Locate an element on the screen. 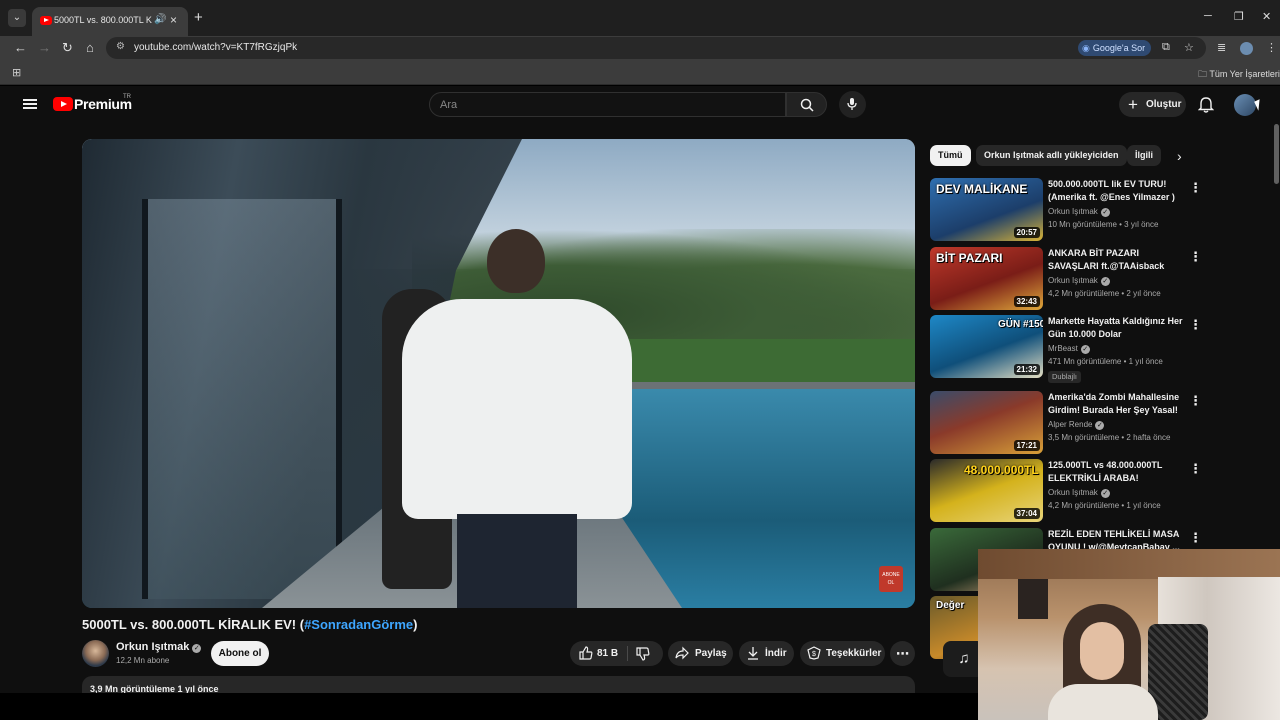 The width and height of the screenshot is (1280, 720). search-button is located at coordinates (806, 104).